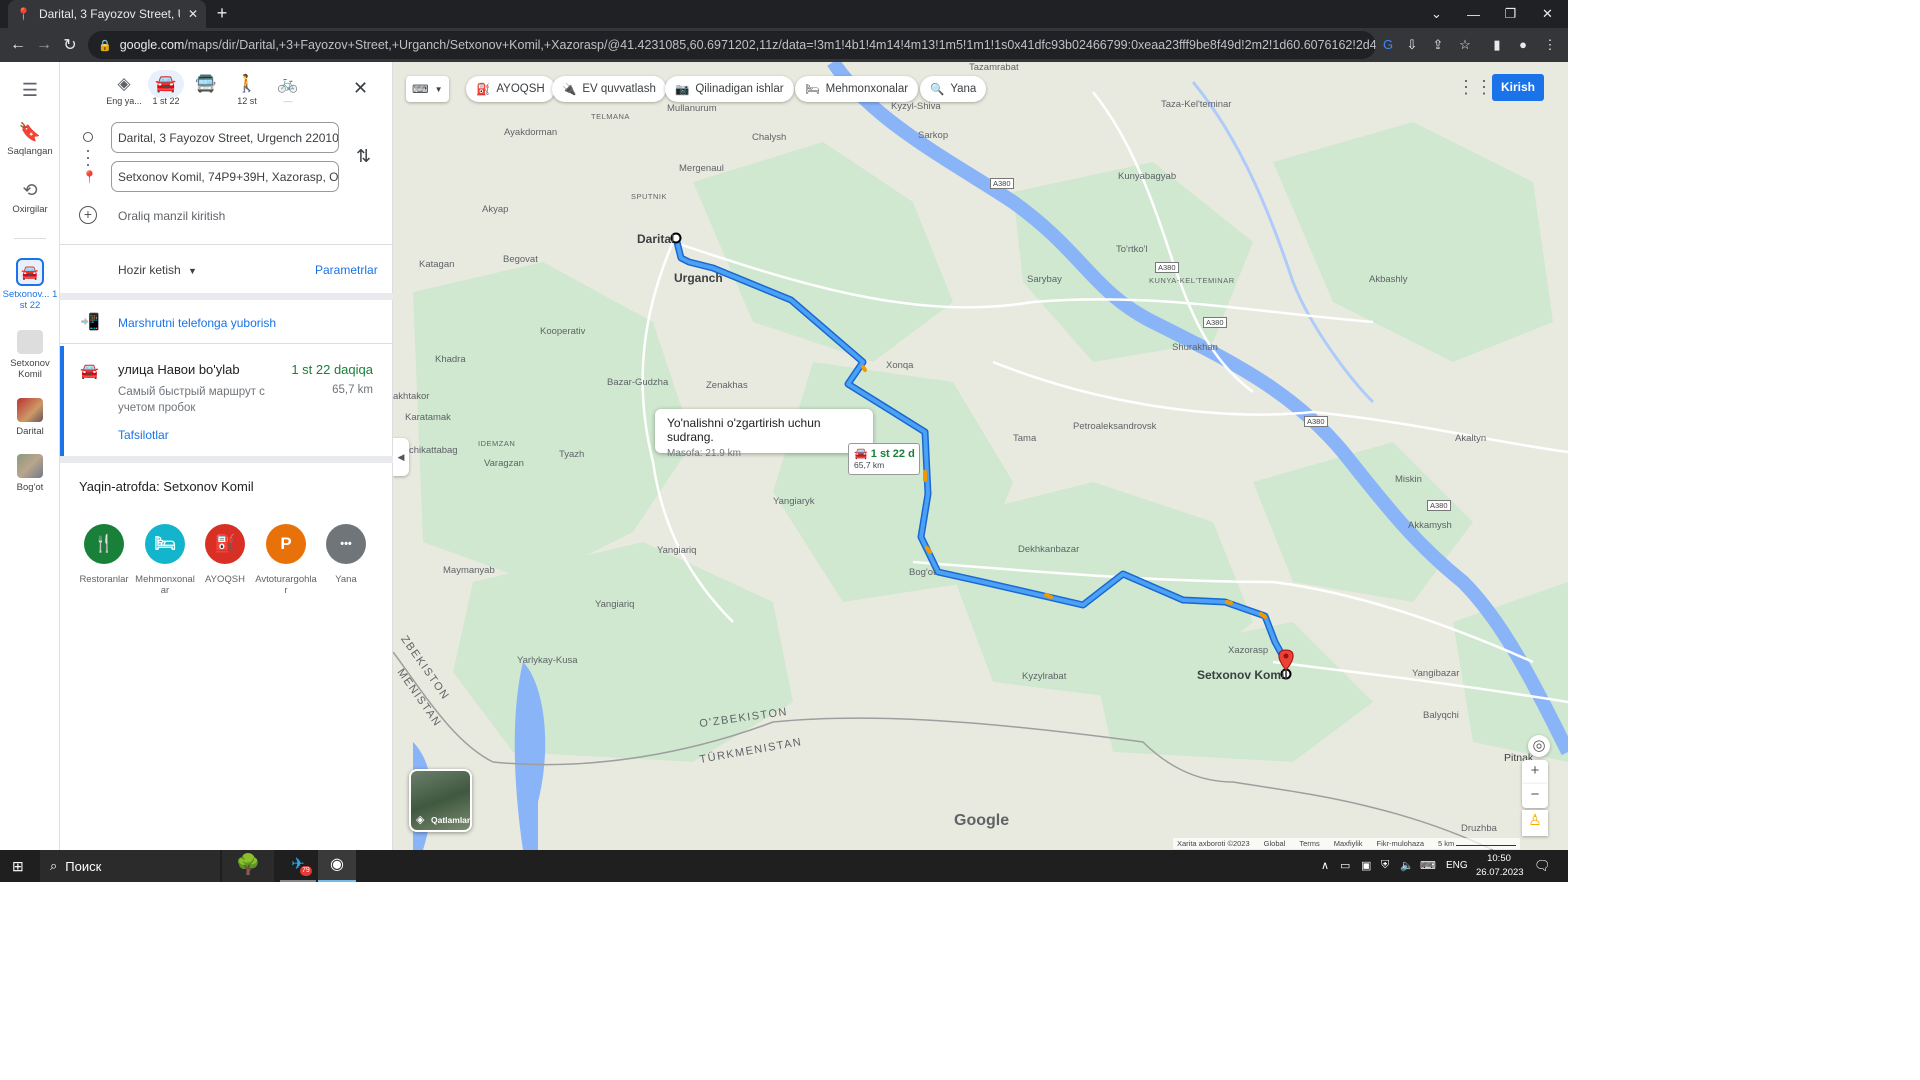 The image size is (1920, 1080). What do you see at coordinates (225, 176) in the screenshot?
I see `destination-input: Setxonov Komil, 74P9+39H, Xazorasp, O'` at bounding box center [225, 176].